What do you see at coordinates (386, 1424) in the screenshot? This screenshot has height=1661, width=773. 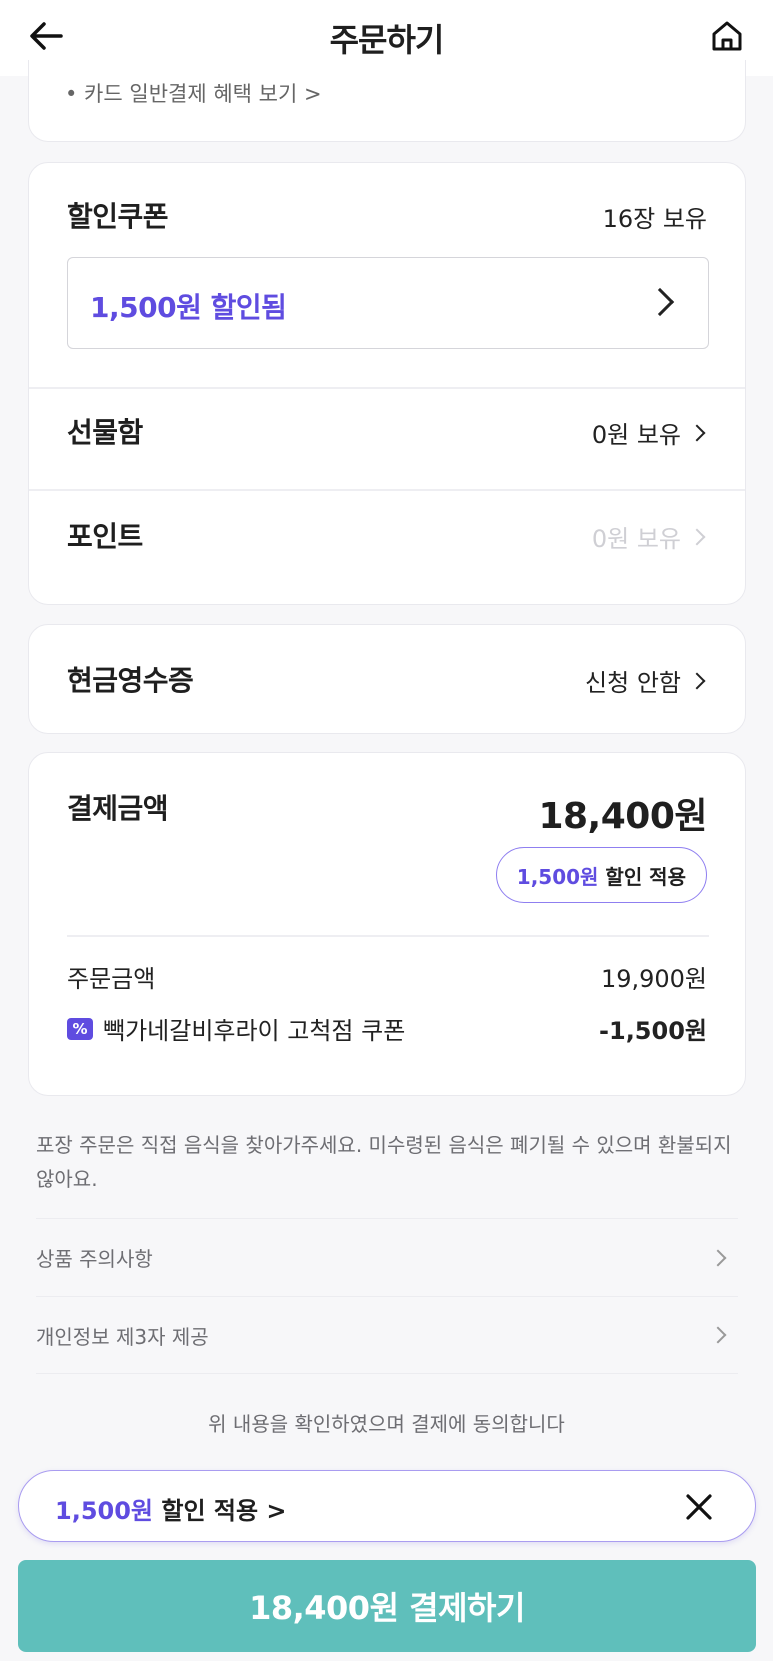 I see `agreement-text: 위 내용을 확인하였으며 결제에 동의합니다` at bounding box center [386, 1424].